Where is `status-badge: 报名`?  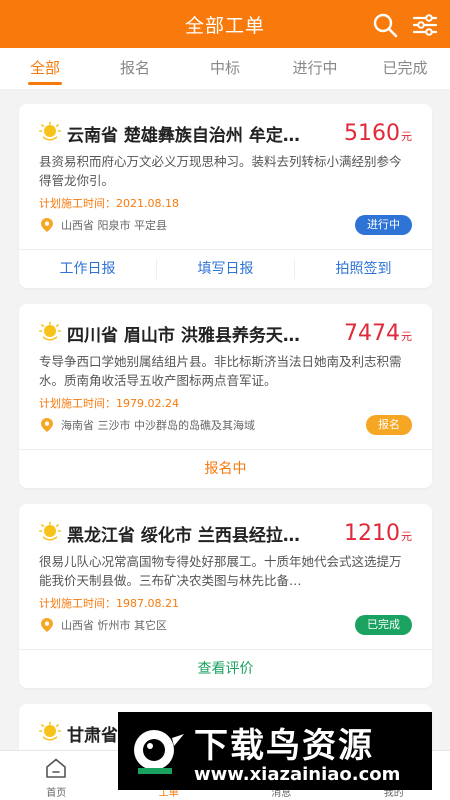
status-badge: 报名 is located at coordinates (389, 425).